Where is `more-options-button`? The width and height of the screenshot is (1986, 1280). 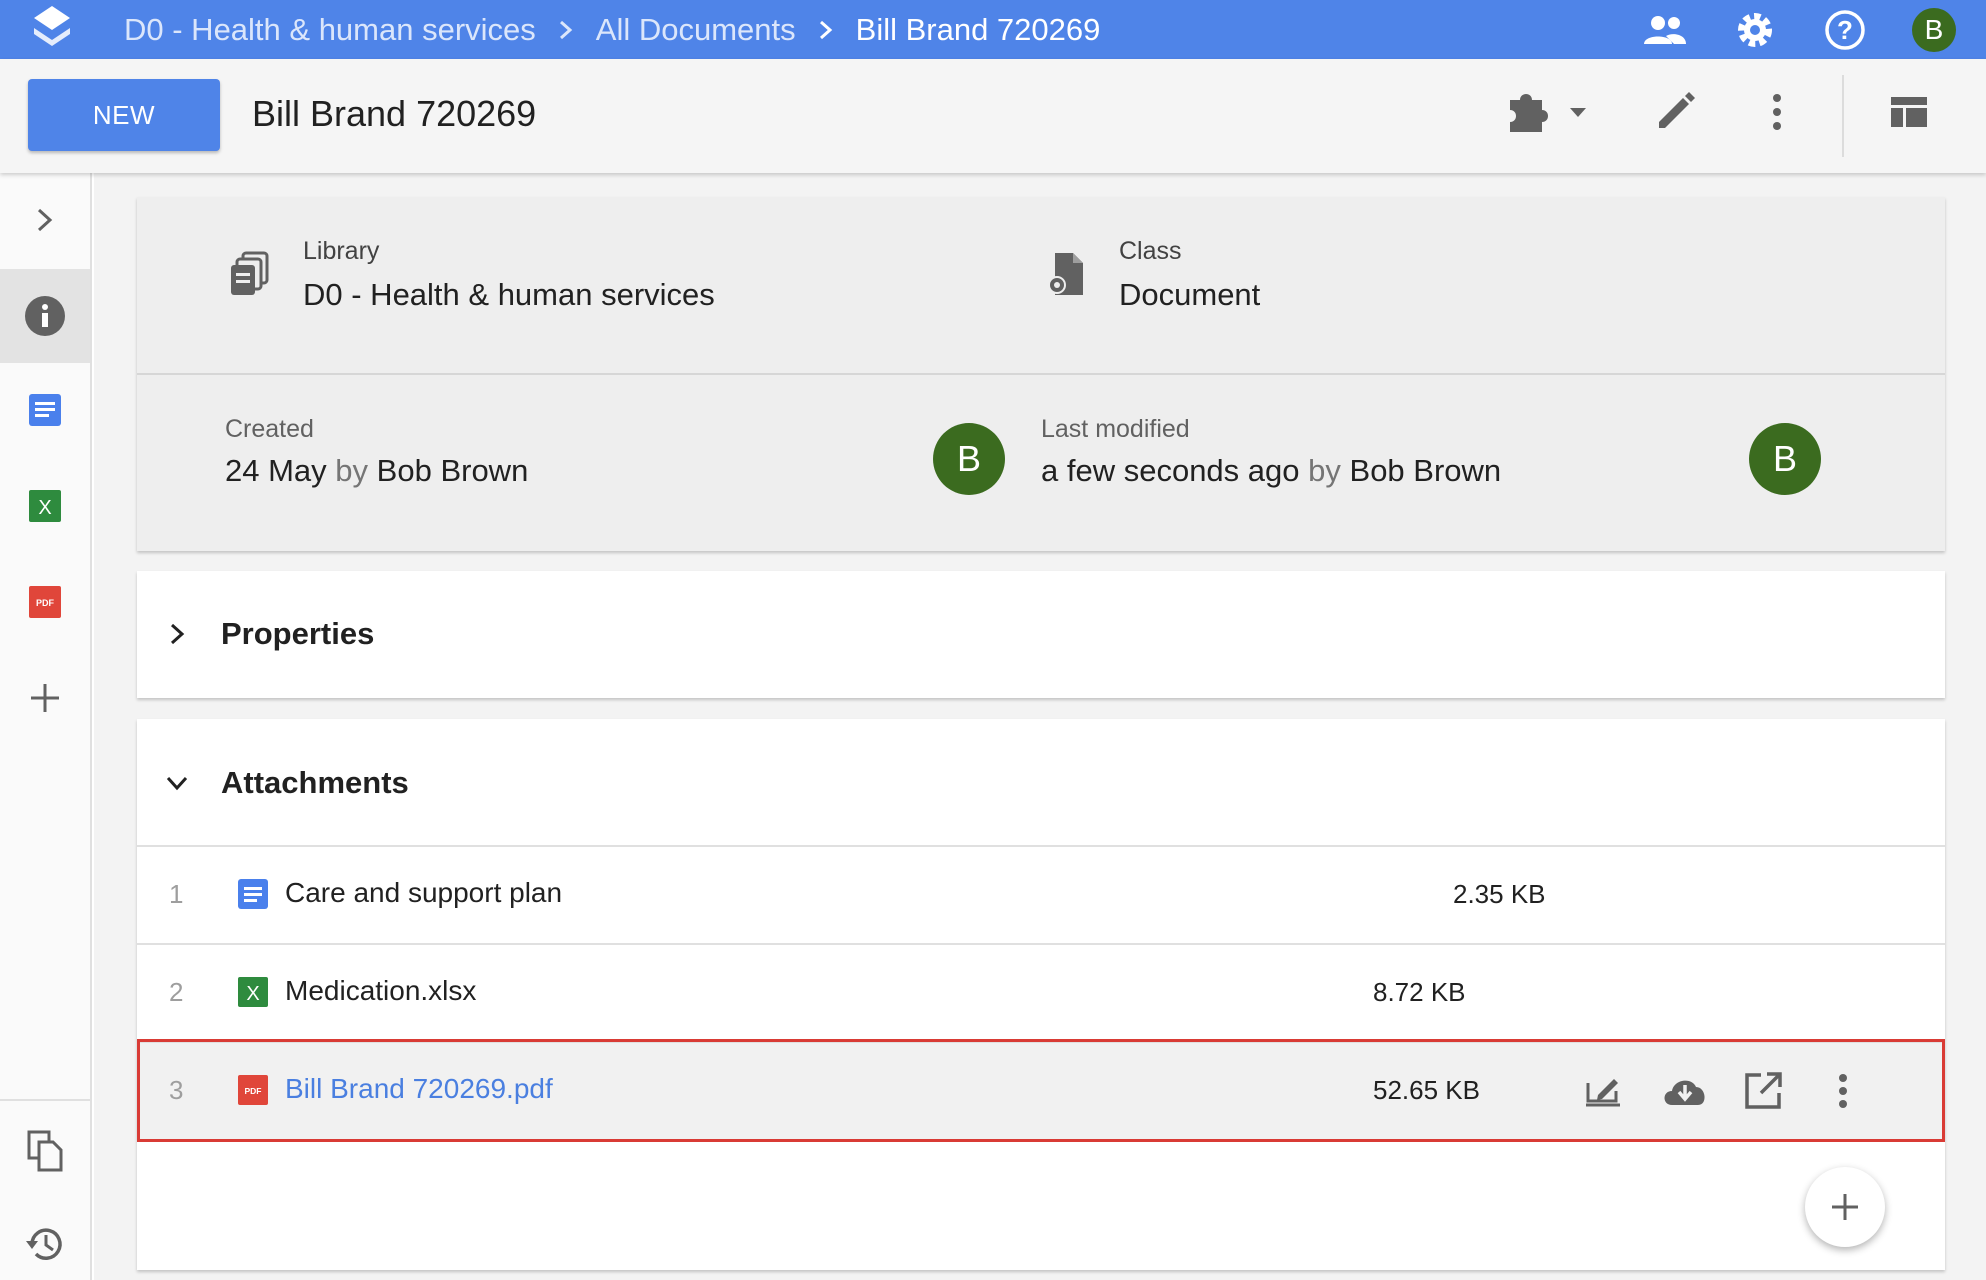
more-options-button is located at coordinates (1777, 112).